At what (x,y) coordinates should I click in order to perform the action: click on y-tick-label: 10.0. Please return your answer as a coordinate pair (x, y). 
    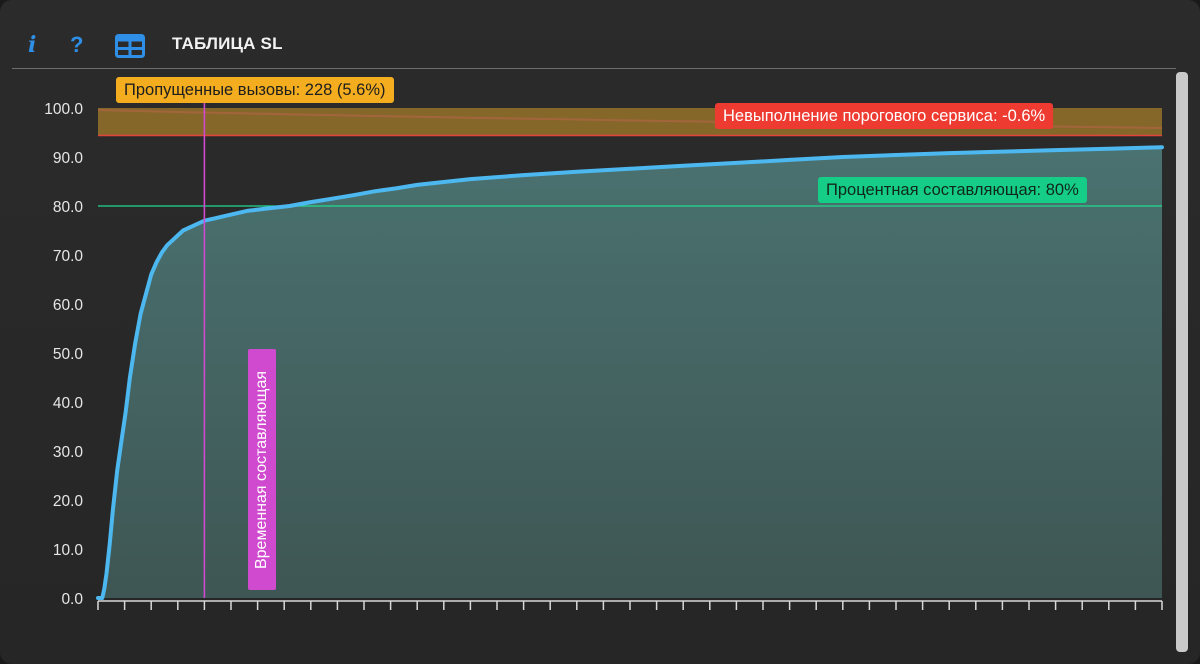
    Looking at the image, I should click on (68, 550).